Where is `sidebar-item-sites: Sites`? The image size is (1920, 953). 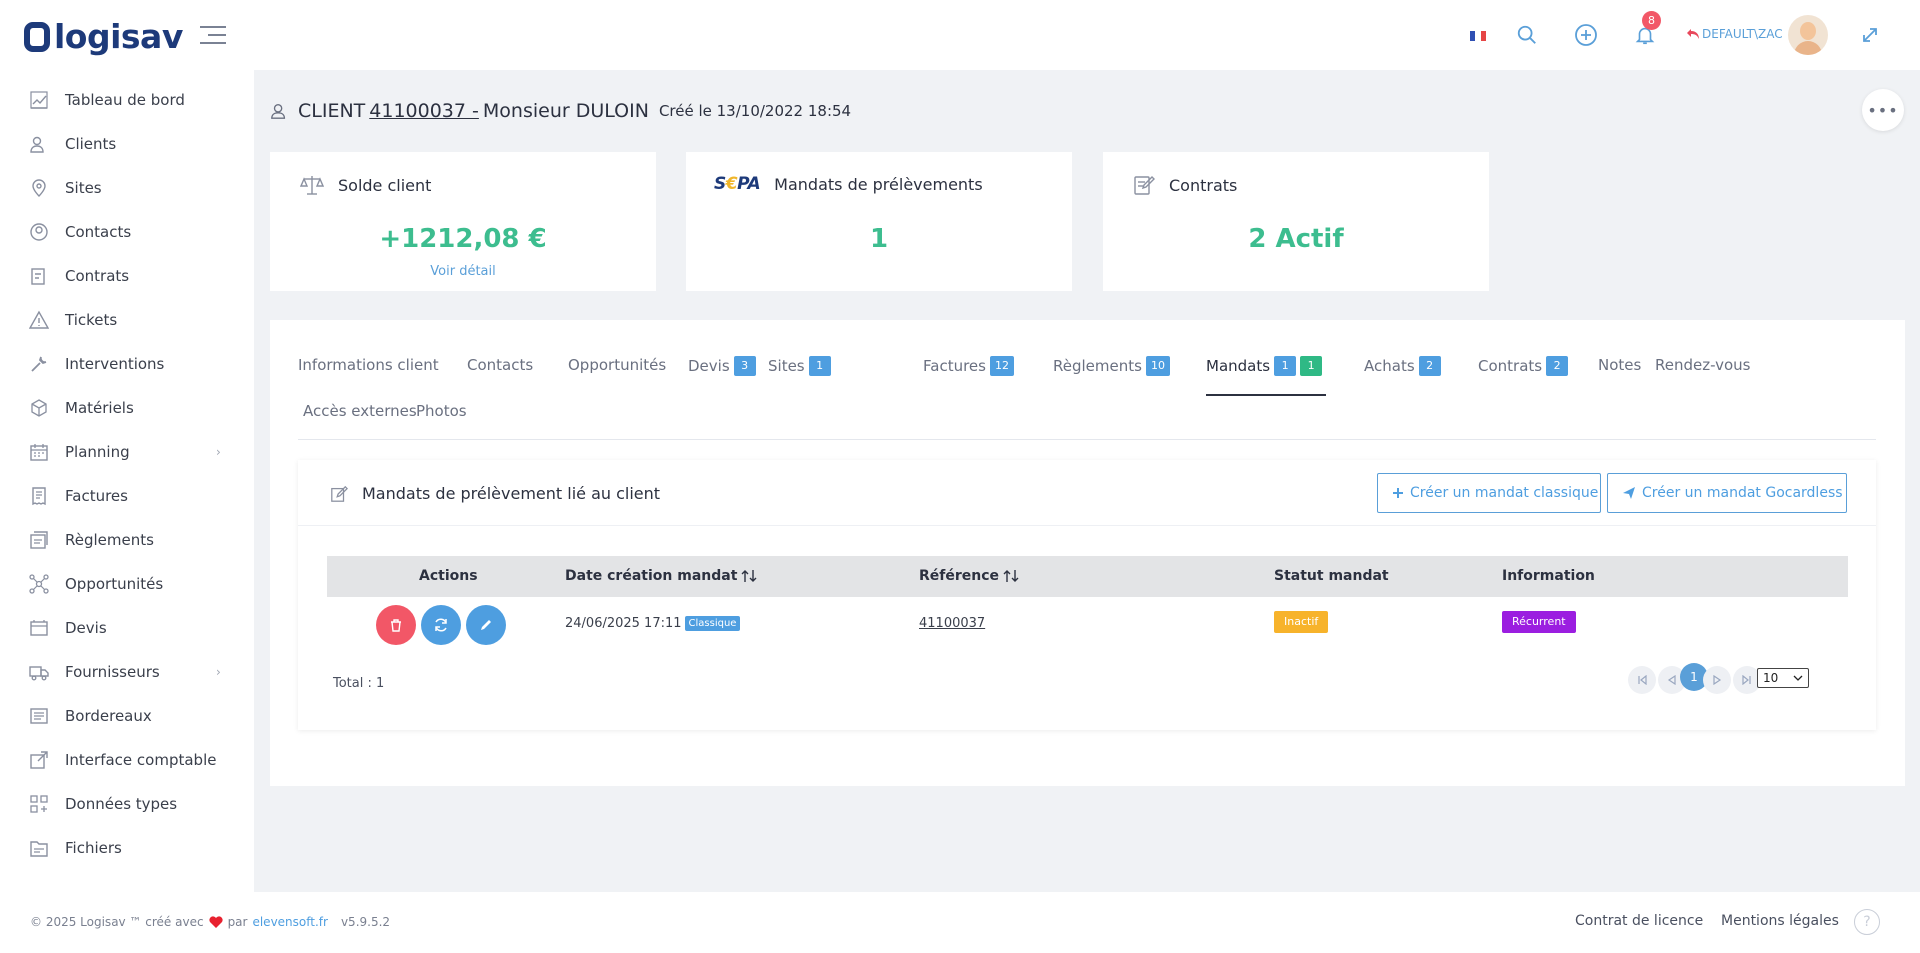 sidebar-item-sites: Sites is located at coordinates (127, 188).